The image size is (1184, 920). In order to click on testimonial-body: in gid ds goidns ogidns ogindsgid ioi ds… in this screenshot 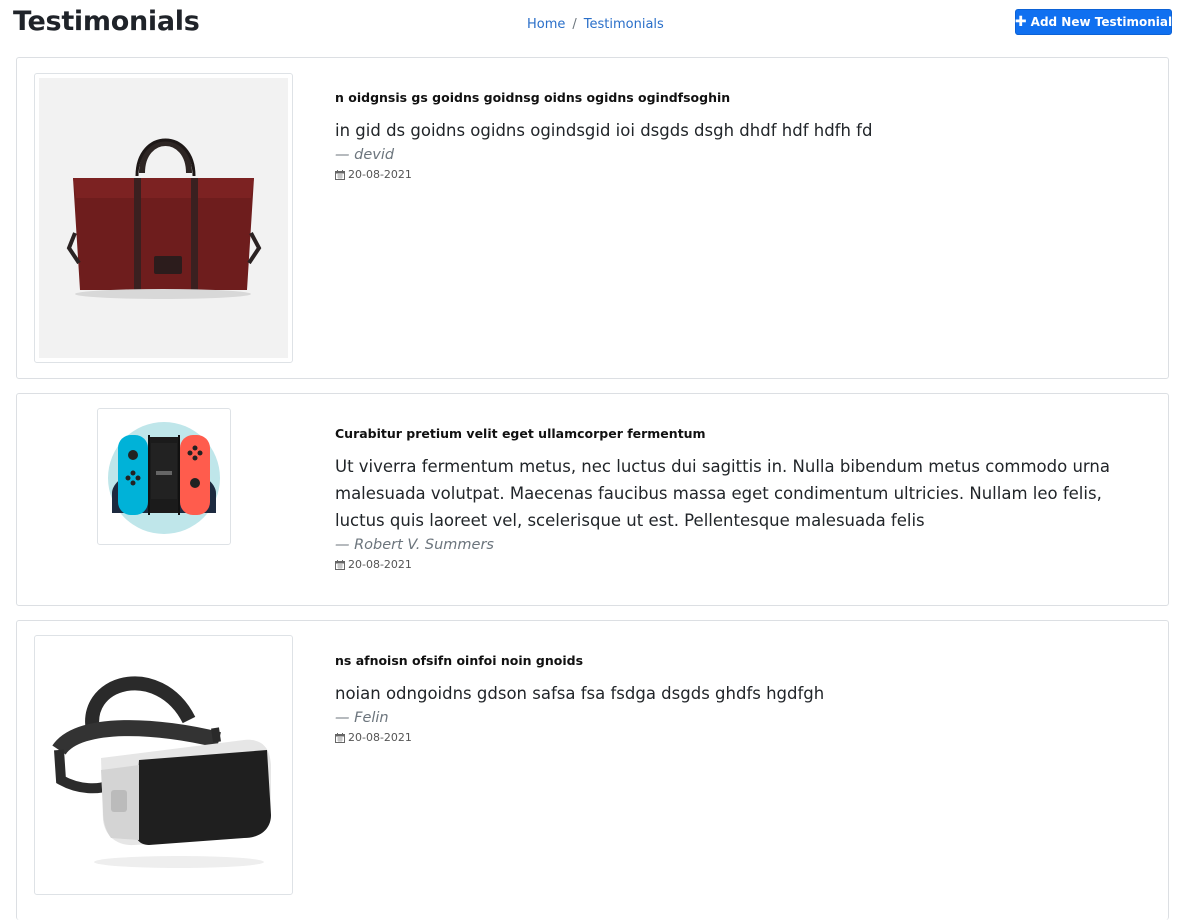, I will do `click(604, 130)`.